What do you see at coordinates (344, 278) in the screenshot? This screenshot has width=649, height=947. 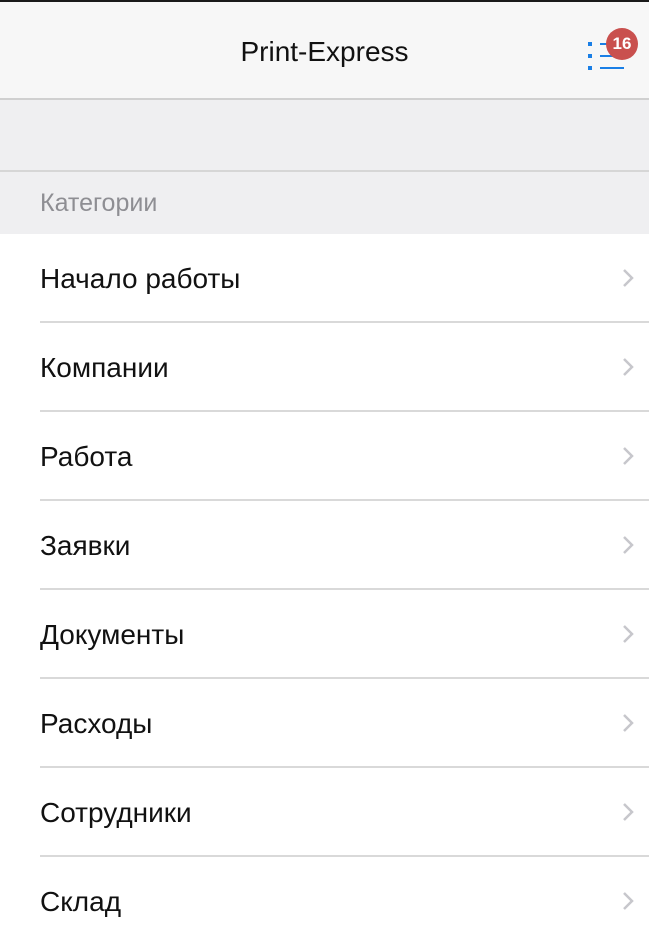 I see `list-item-getting-started: Начало работы` at bounding box center [344, 278].